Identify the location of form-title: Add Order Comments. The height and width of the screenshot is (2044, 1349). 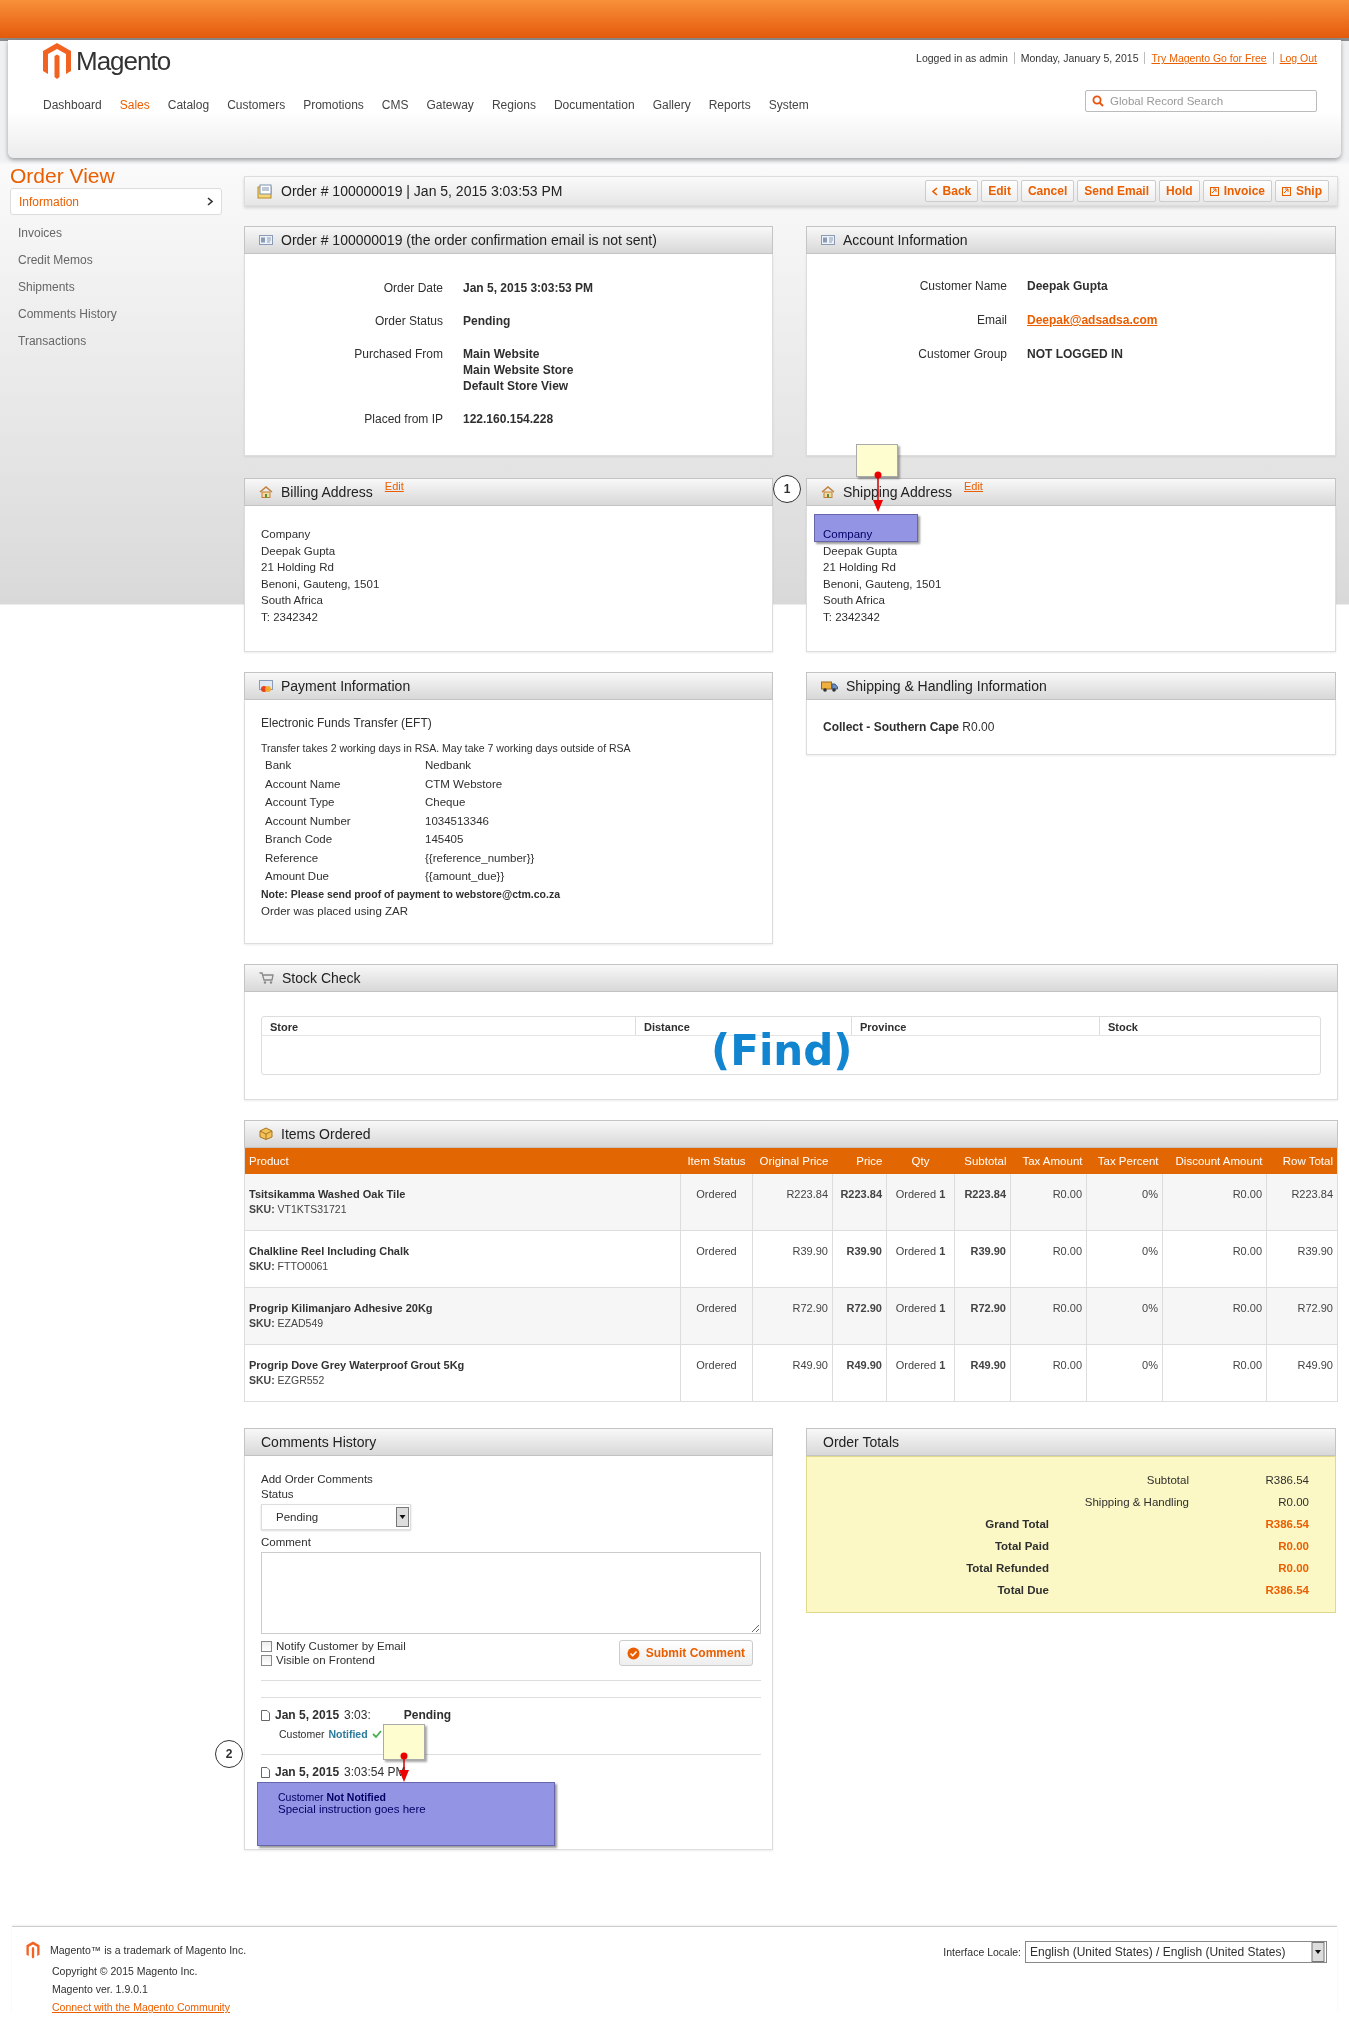
(317, 1479).